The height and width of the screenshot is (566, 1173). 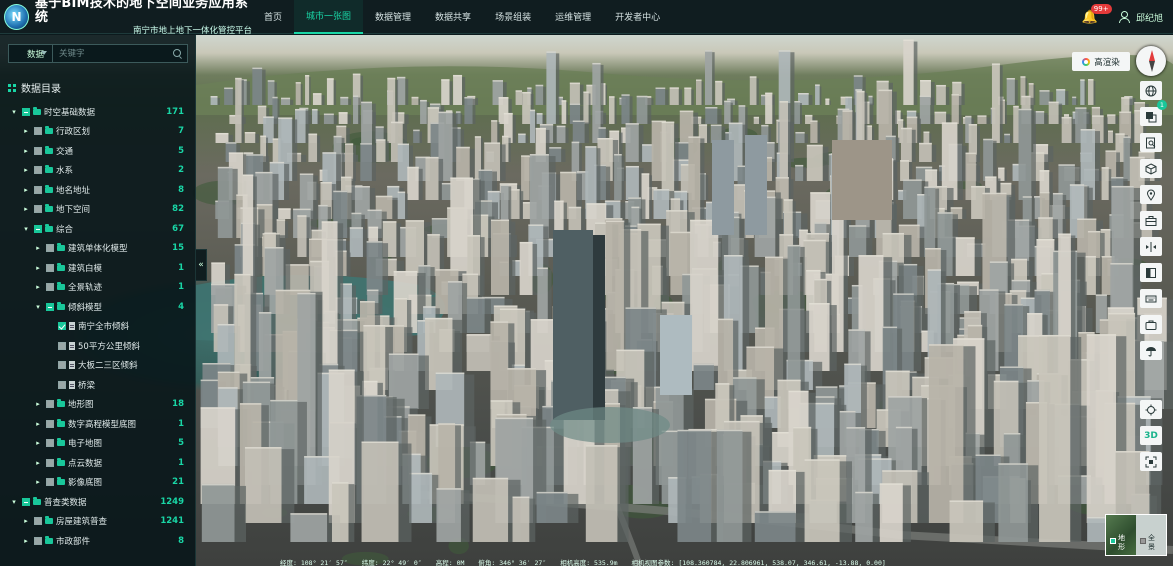 I want to click on briefcase-tool-button, so click(x=1151, y=324).